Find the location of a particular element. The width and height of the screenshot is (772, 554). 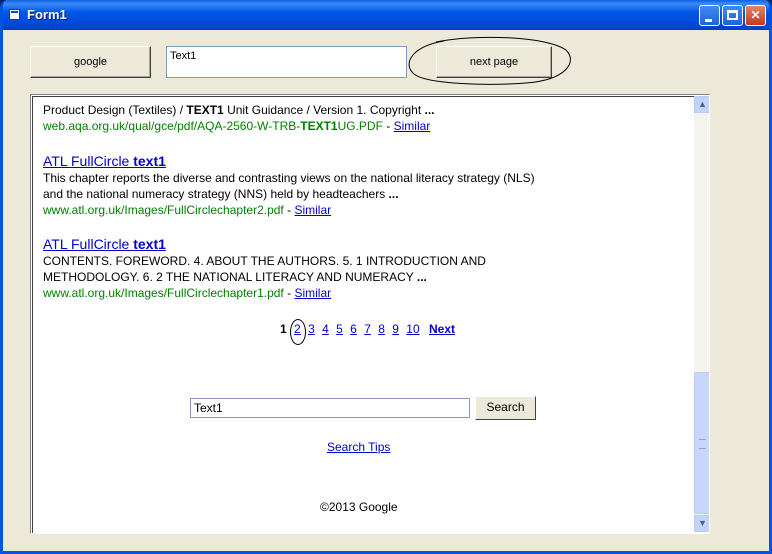

url-bold: TEXT1 is located at coordinates (319, 126).